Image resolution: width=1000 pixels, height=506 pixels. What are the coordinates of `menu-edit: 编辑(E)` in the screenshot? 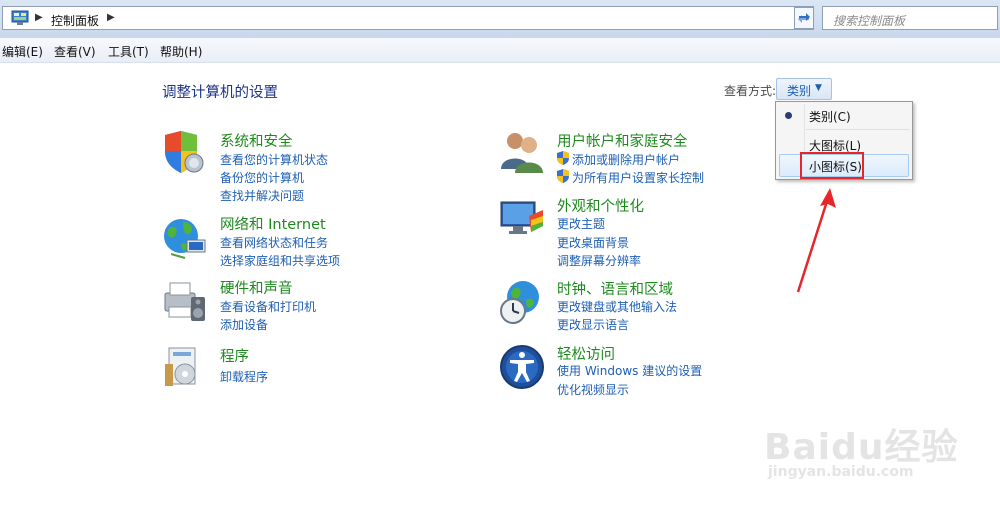 It's located at (22, 51).